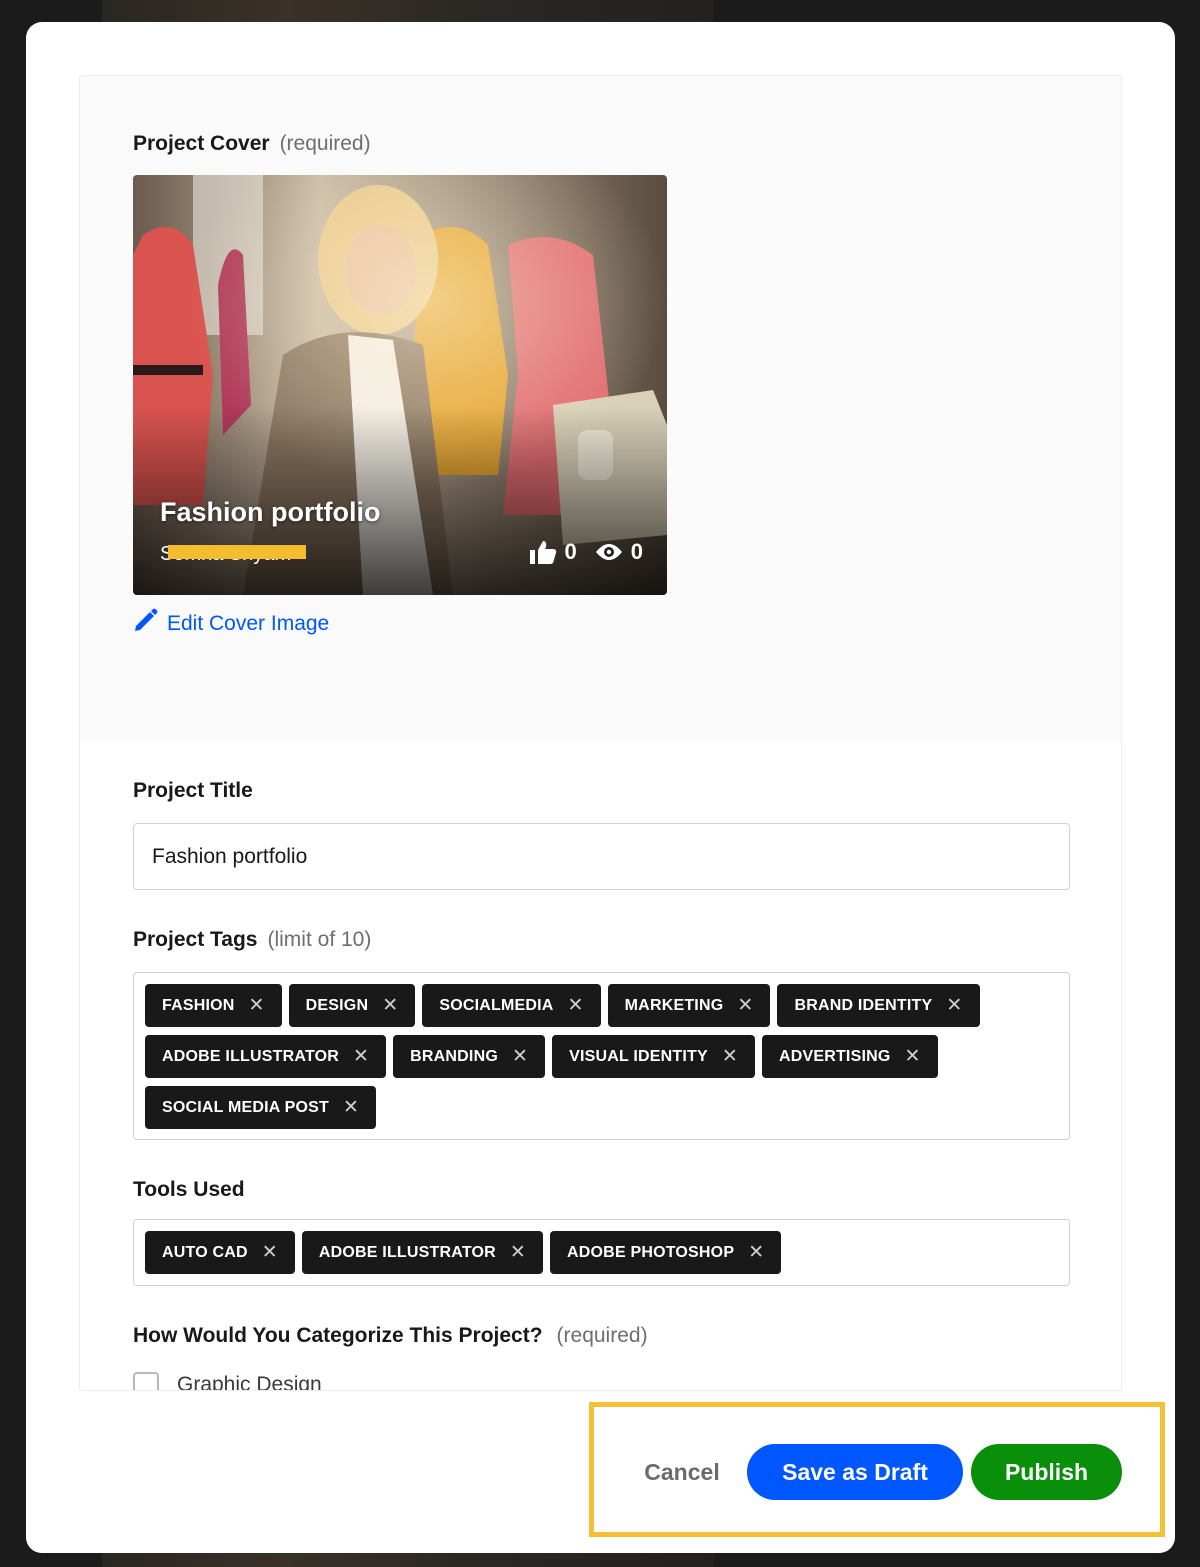 This screenshot has width=1200, height=1567. Describe the element at coordinates (601, 856) in the screenshot. I see `project-title-input: Fashion portfolio` at that location.